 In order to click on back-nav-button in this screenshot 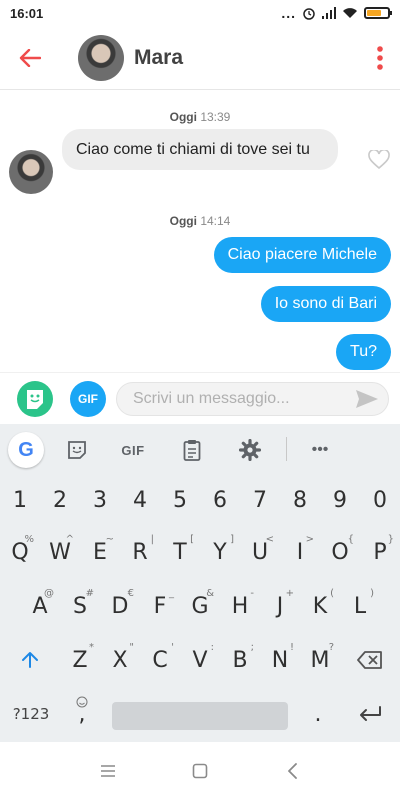, I will do `click(292, 771)`.